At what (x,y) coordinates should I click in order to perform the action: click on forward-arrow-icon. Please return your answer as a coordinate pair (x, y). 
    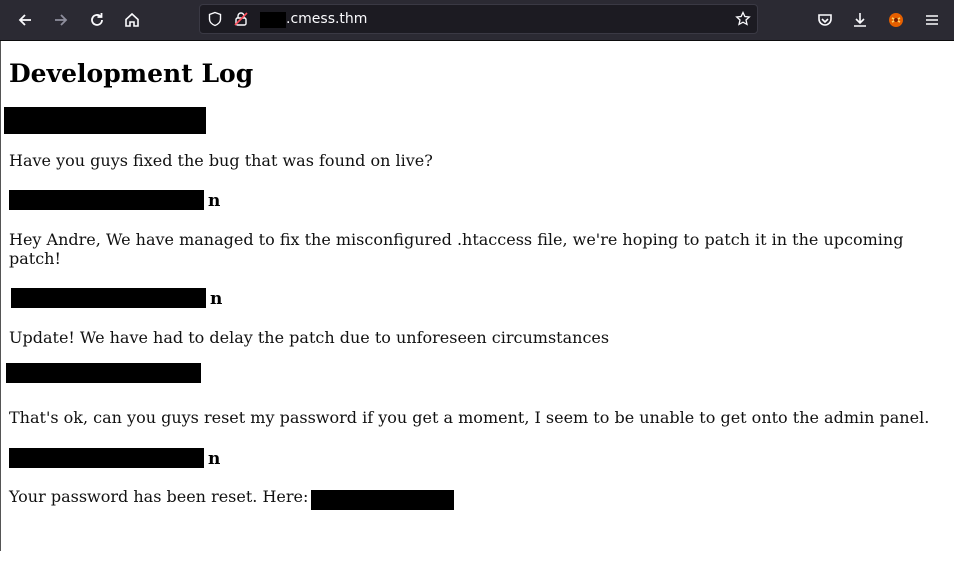
    Looking at the image, I should click on (61, 20).